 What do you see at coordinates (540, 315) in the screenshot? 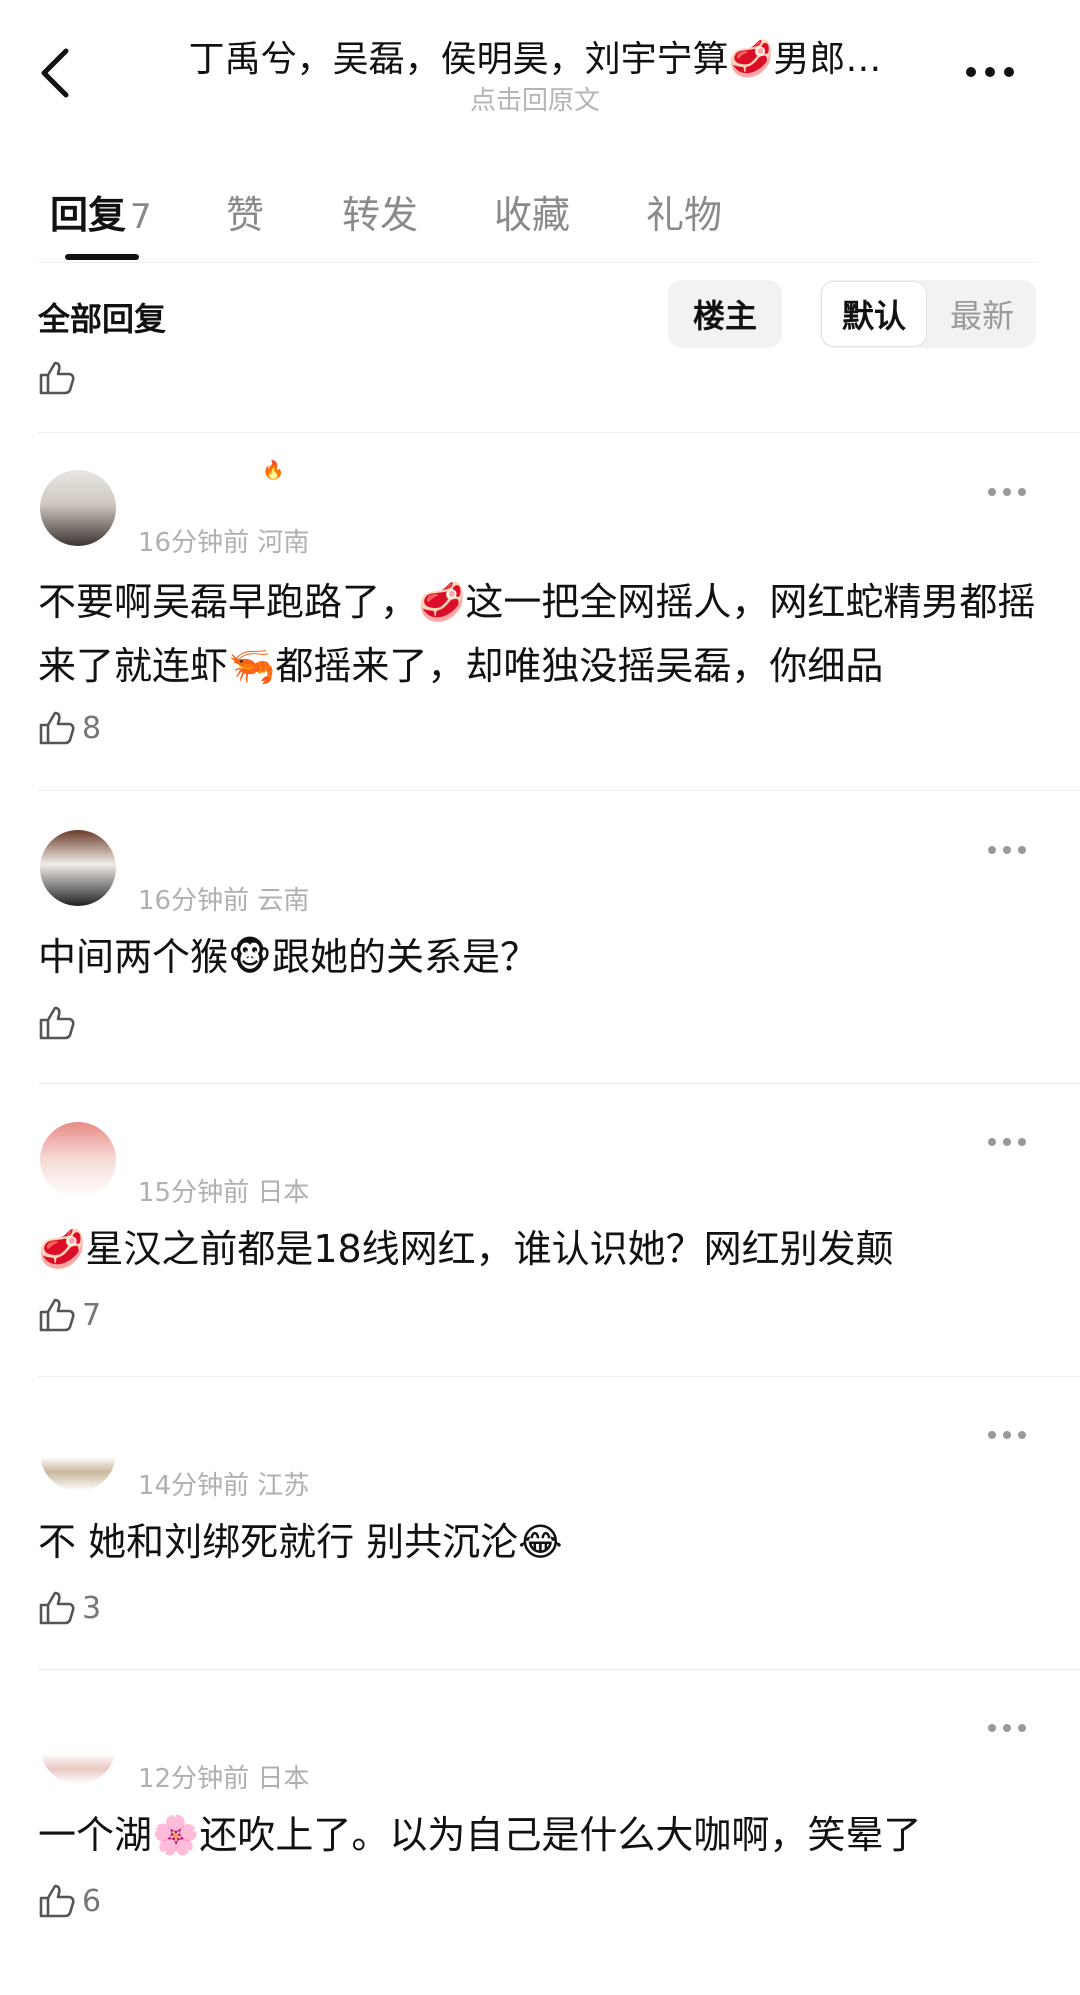
I see `reply-filter-bar: 全部回复 楼主 默认 最新` at bounding box center [540, 315].